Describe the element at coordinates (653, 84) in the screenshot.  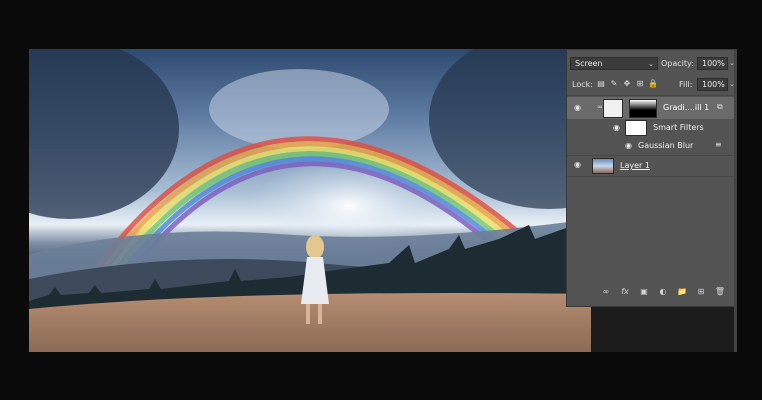
I see `lock-all-icon: 🔒` at that location.